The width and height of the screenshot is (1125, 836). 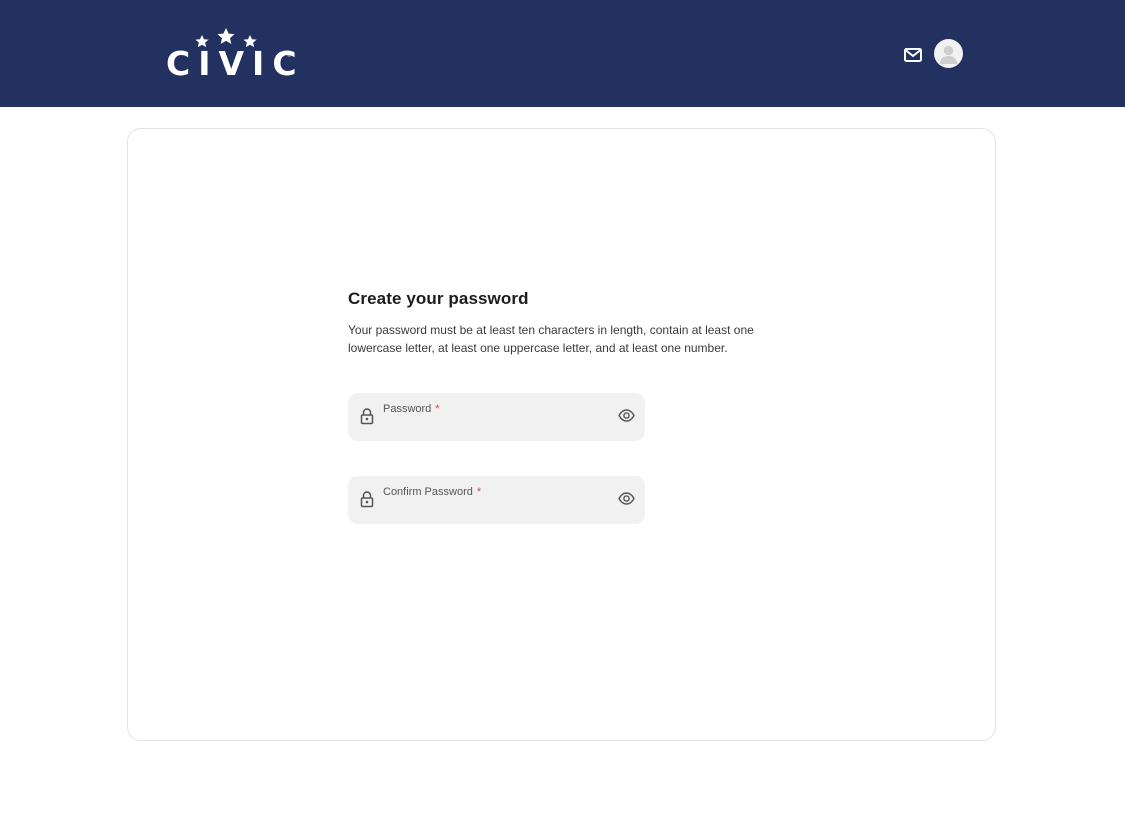 What do you see at coordinates (495, 426) in the screenshot?
I see `password-input` at bounding box center [495, 426].